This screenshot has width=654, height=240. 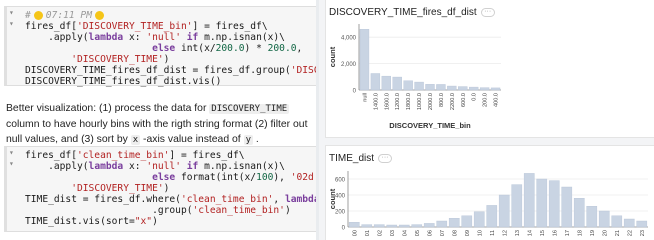 I want to click on x-tick-label: 09, so click(x=468, y=233).